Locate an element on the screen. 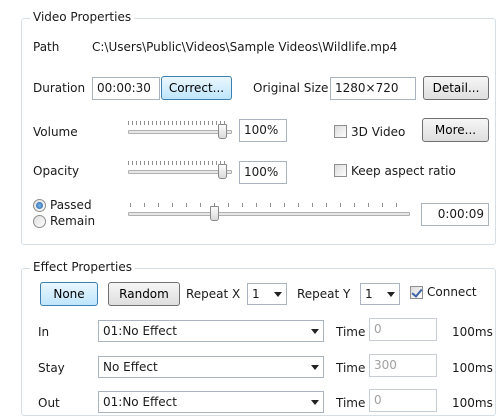 Image resolution: width=500 pixels, height=419 pixels. repeat-y-value: 1 is located at coordinates (369, 294).